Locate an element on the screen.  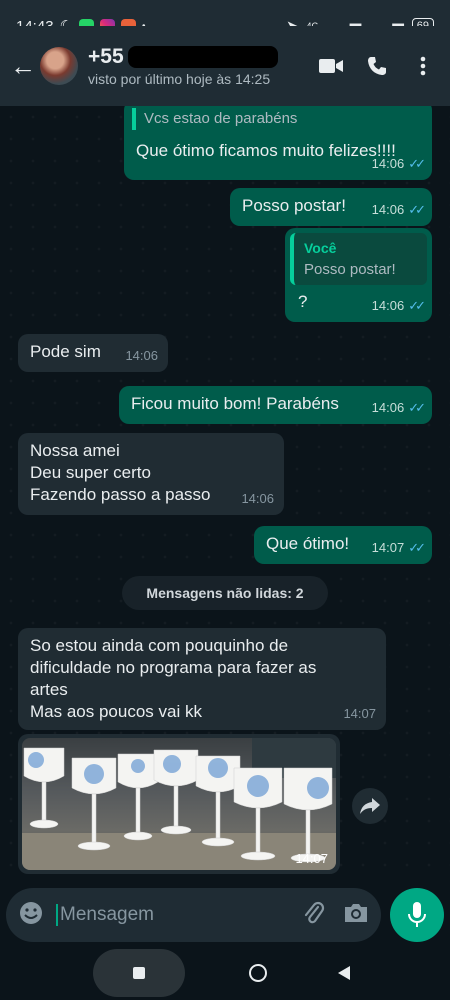
message-bubble-outgoing: Que ótimo! 14:07 ✓✓ is located at coordinates (343, 545).